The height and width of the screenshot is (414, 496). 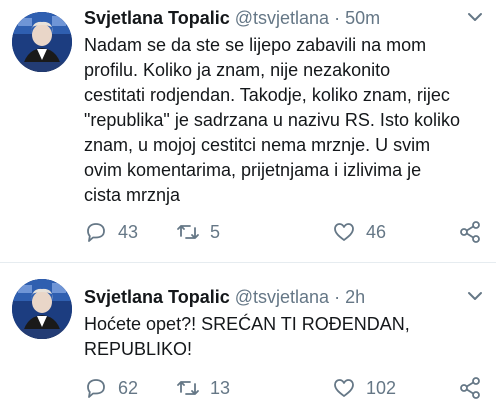 What do you see at coordinates (359, 232) in the screenshot?
I see `like-button: 46` at bounding box center [359, 232].